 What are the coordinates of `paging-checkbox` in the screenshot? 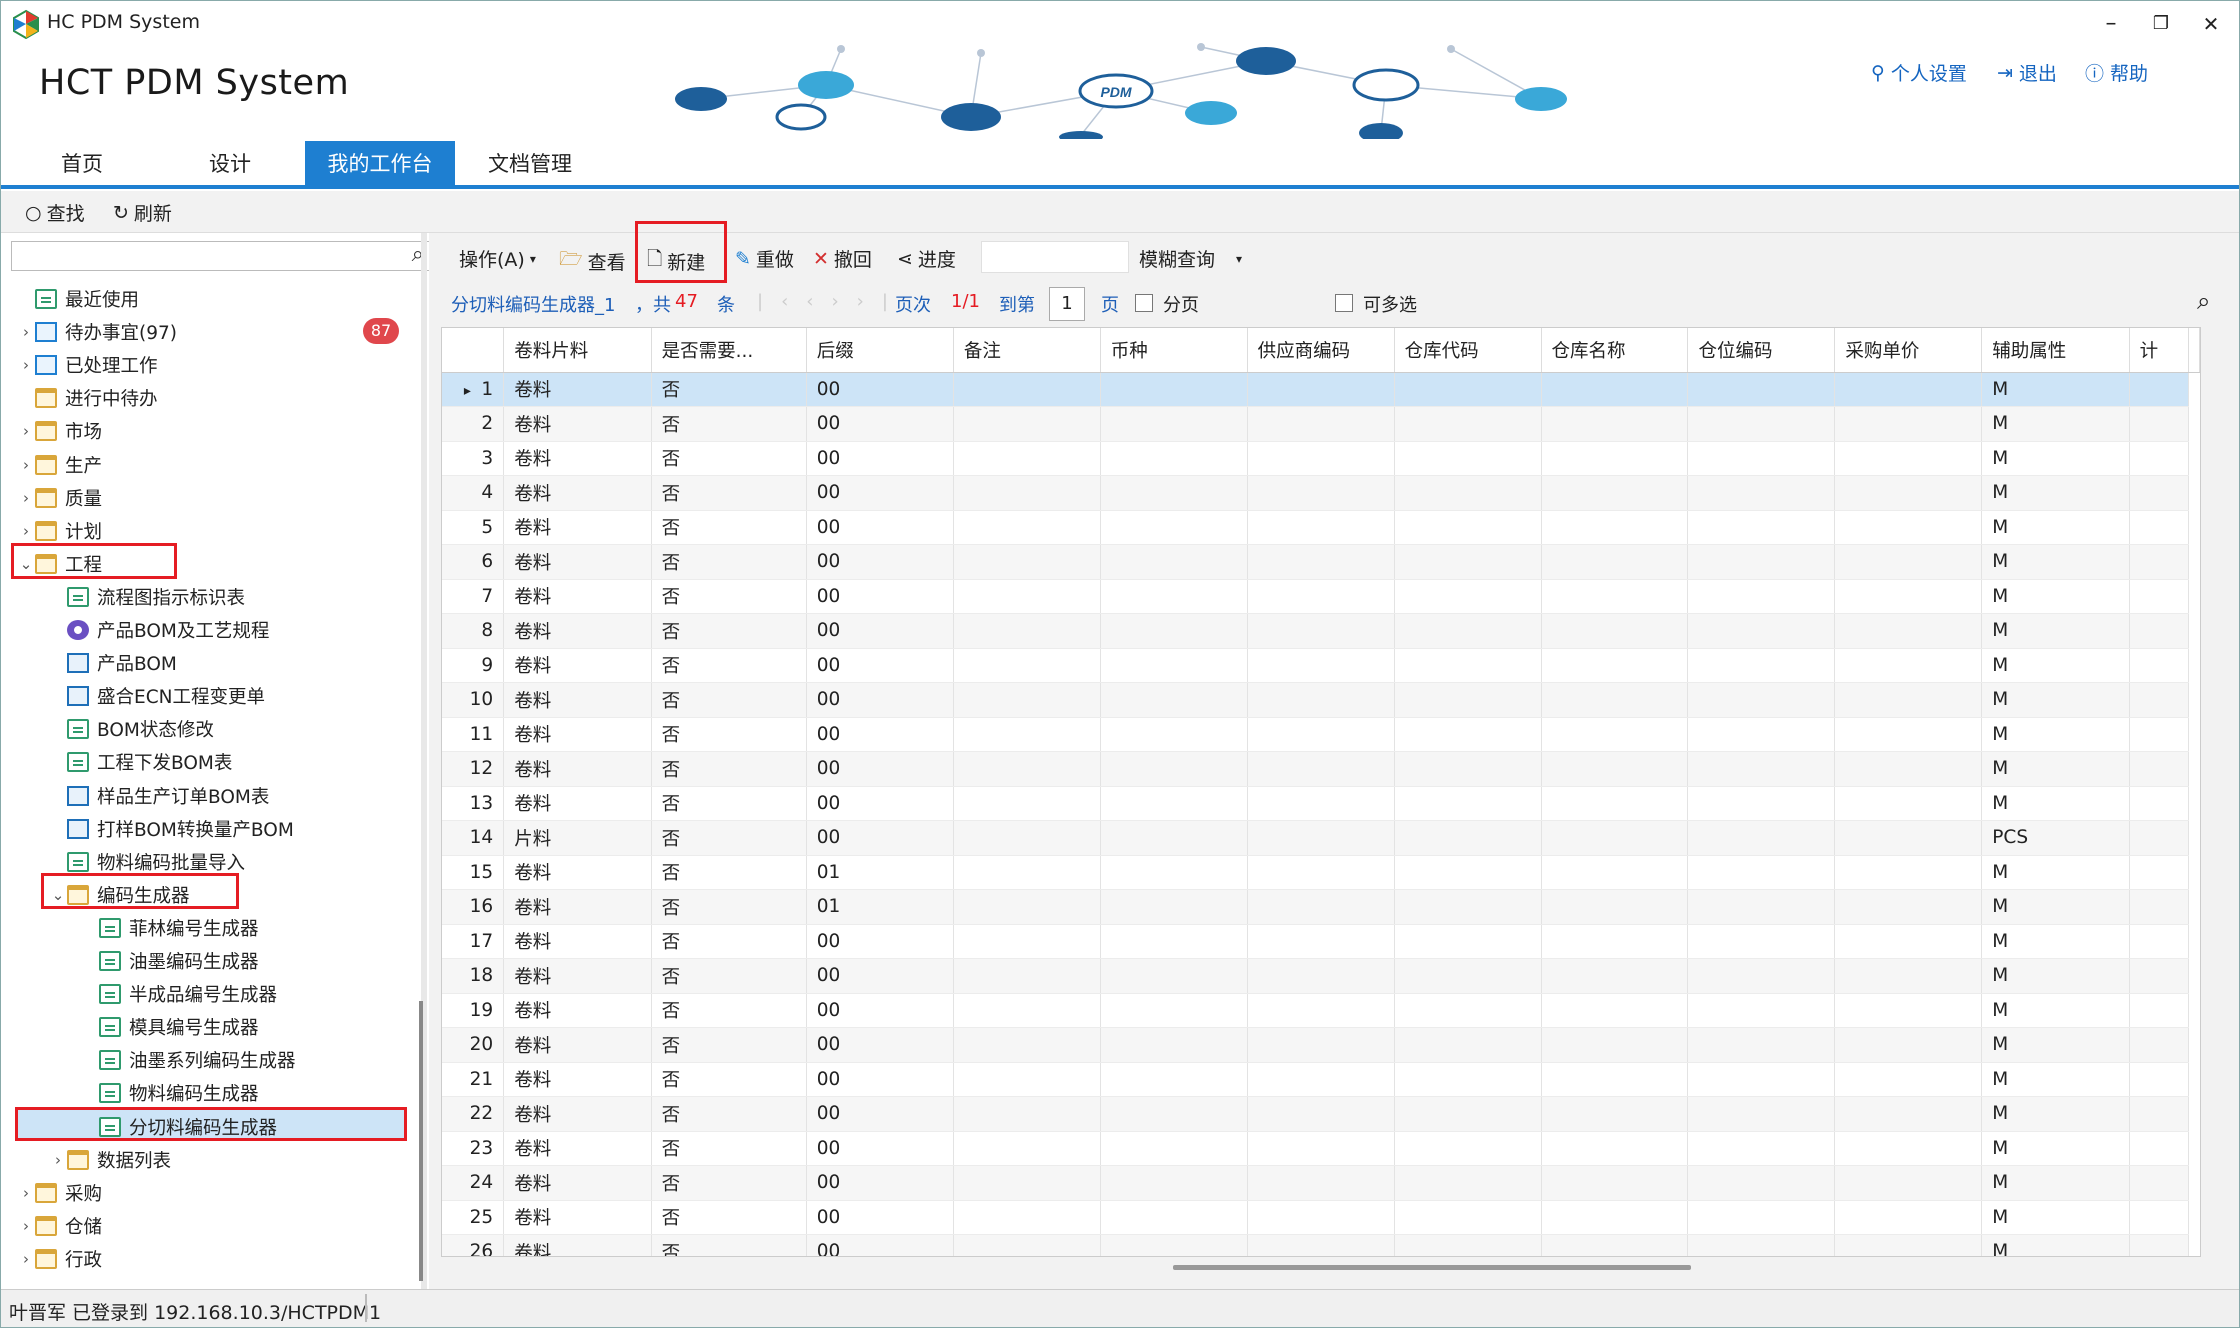 It's located at (1144, 303).